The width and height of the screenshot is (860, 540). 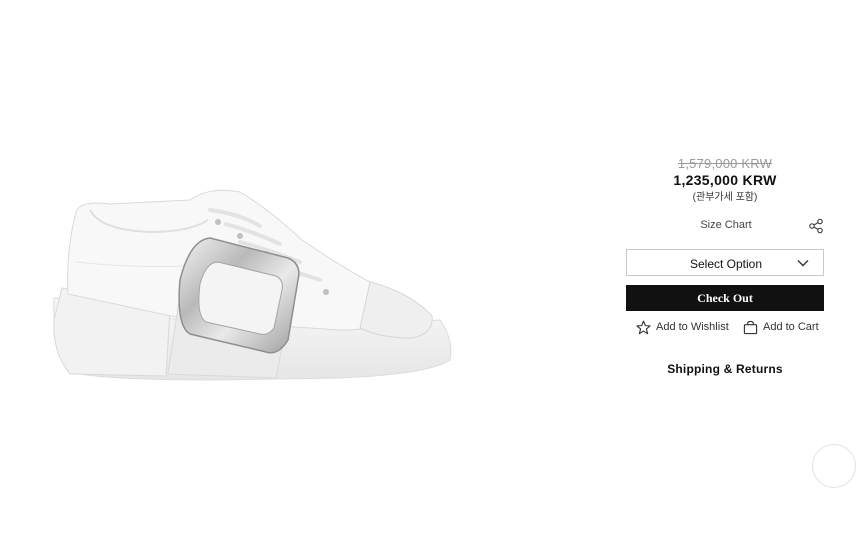 What do you see at coordinates (834, 466) in the screenshot?
I see `floating-action-button` at bounding box center [834, 466].